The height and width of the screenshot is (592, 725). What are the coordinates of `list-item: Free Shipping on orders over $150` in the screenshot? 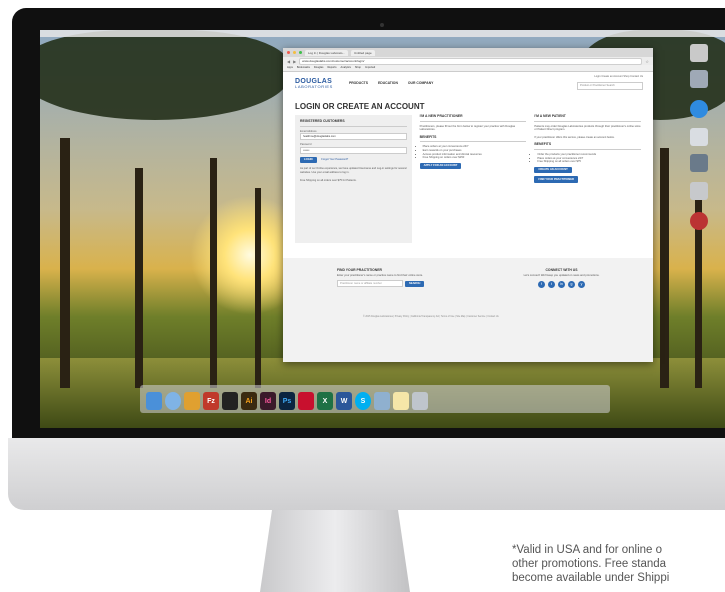 It's located at (475, 158).